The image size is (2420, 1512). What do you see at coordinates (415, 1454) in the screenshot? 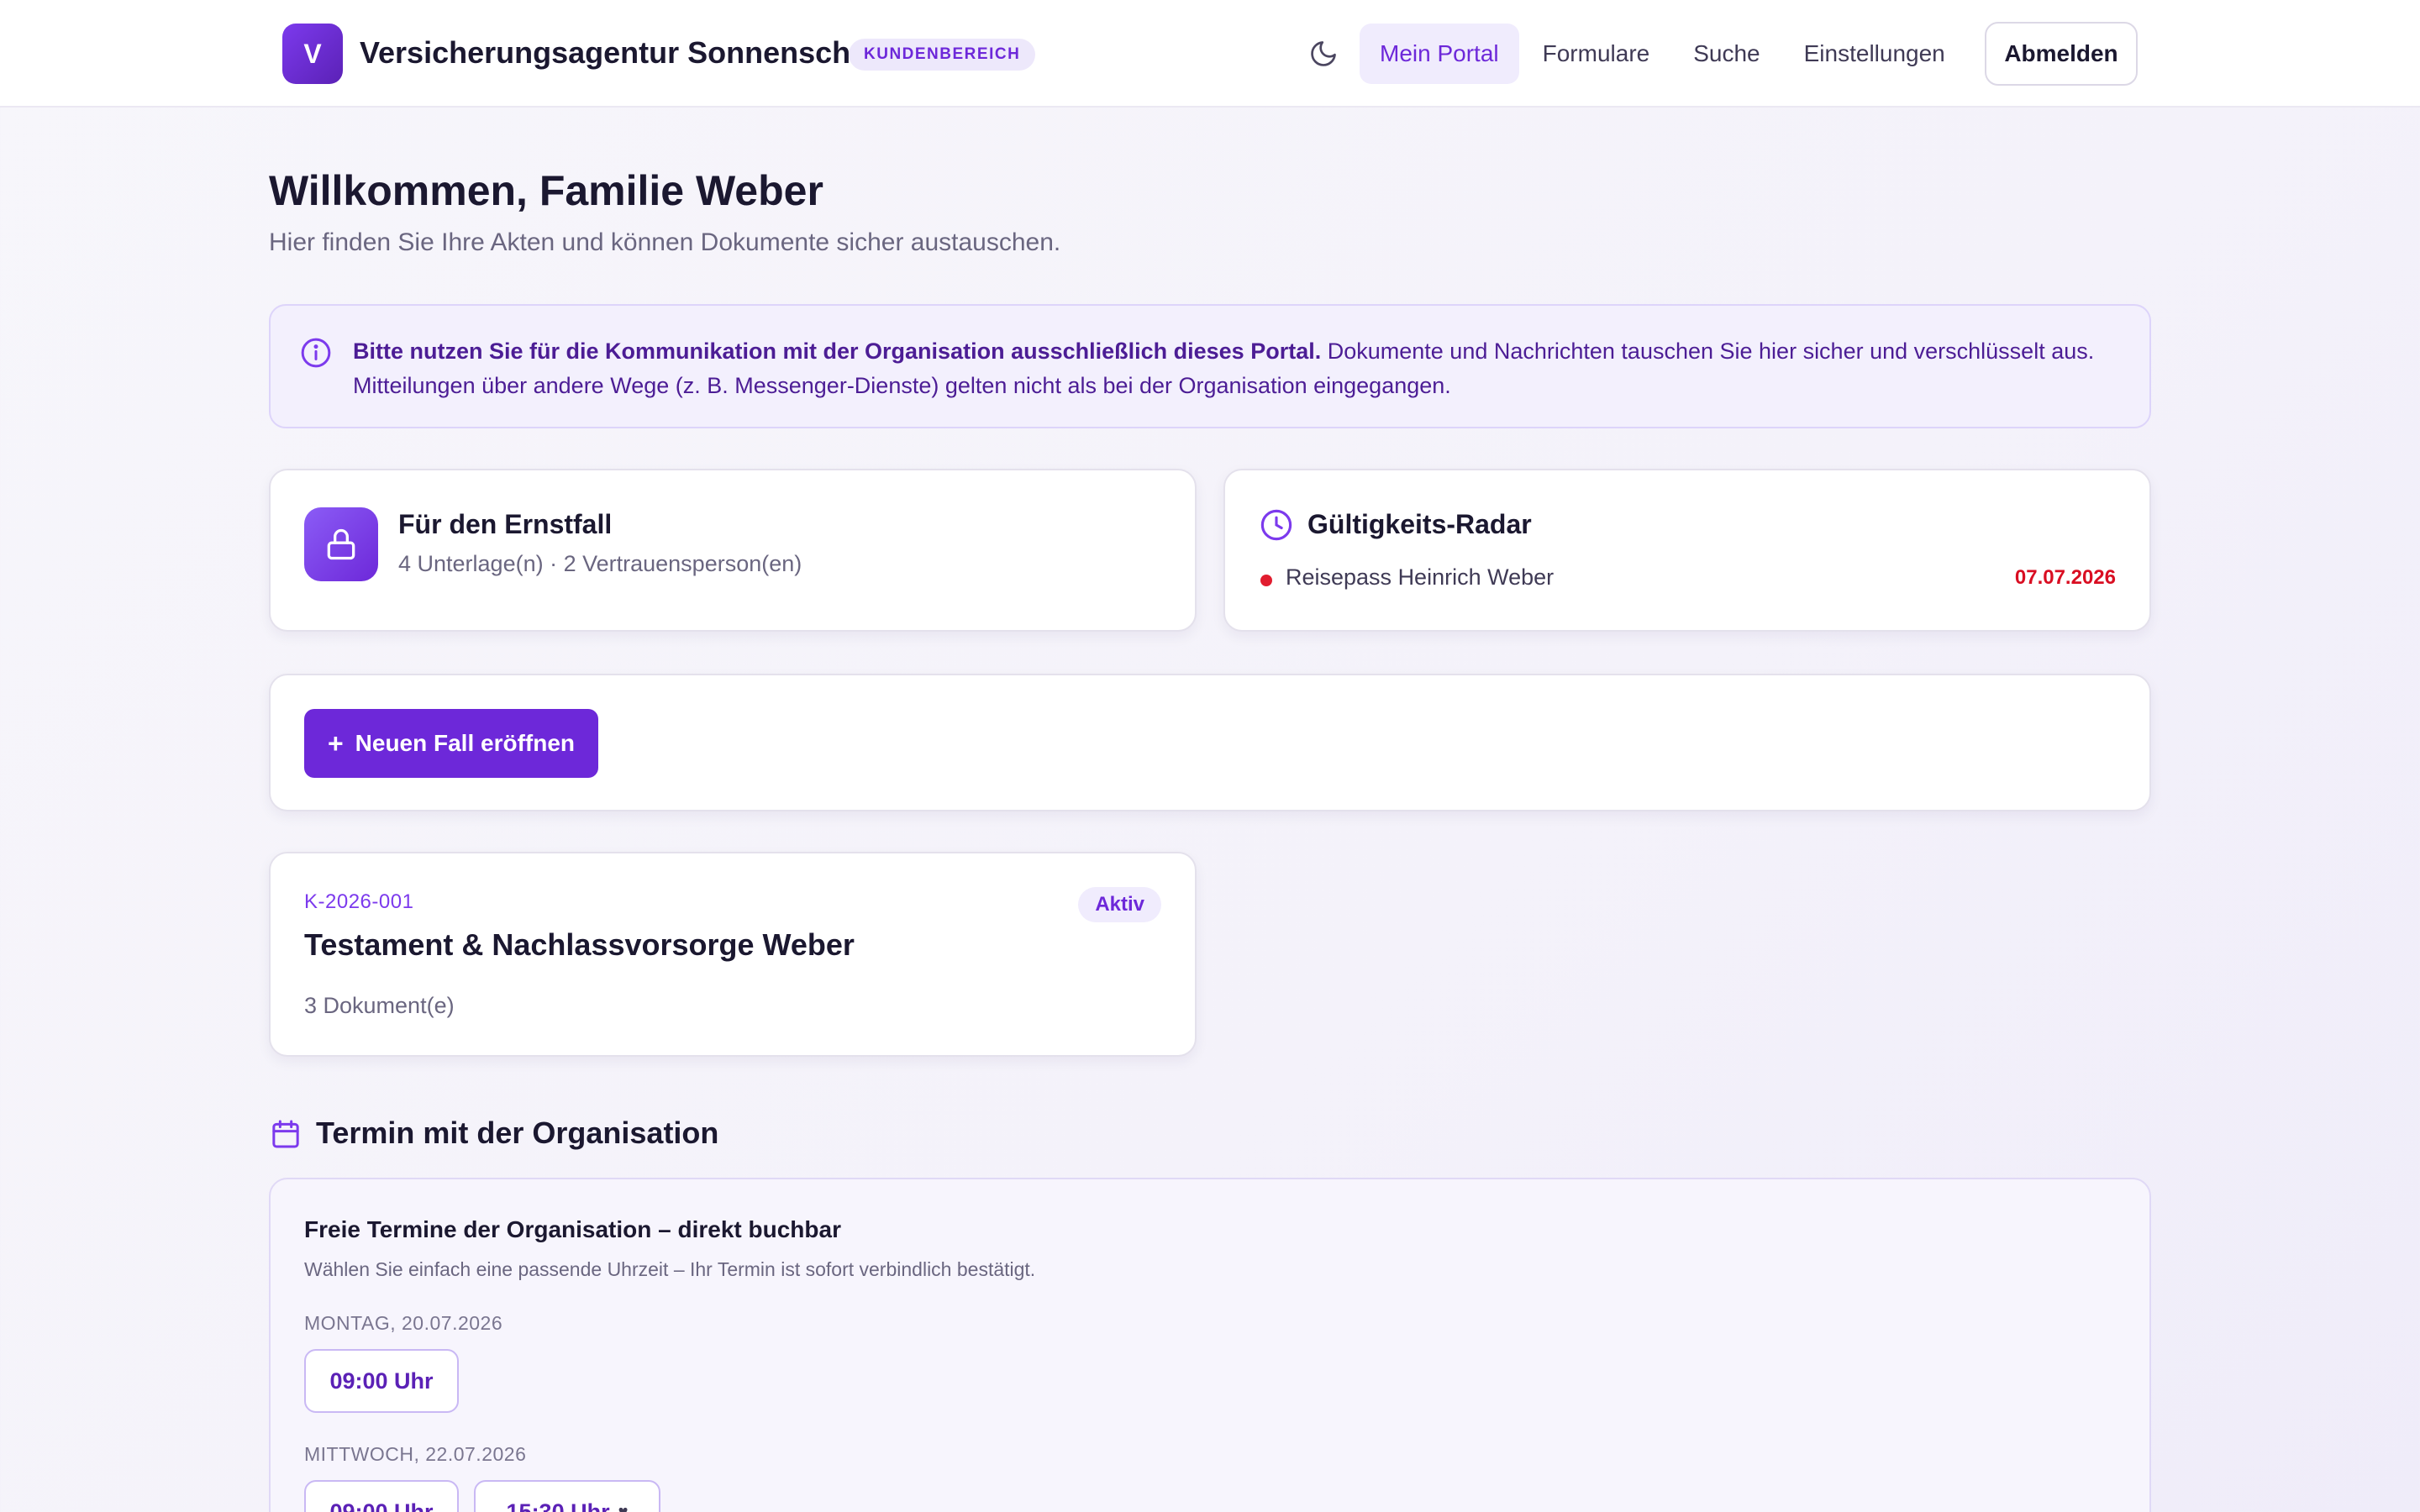
I see `day-label: MITTWOCH, 22.07.2026` at bounding box center [415, 1454].